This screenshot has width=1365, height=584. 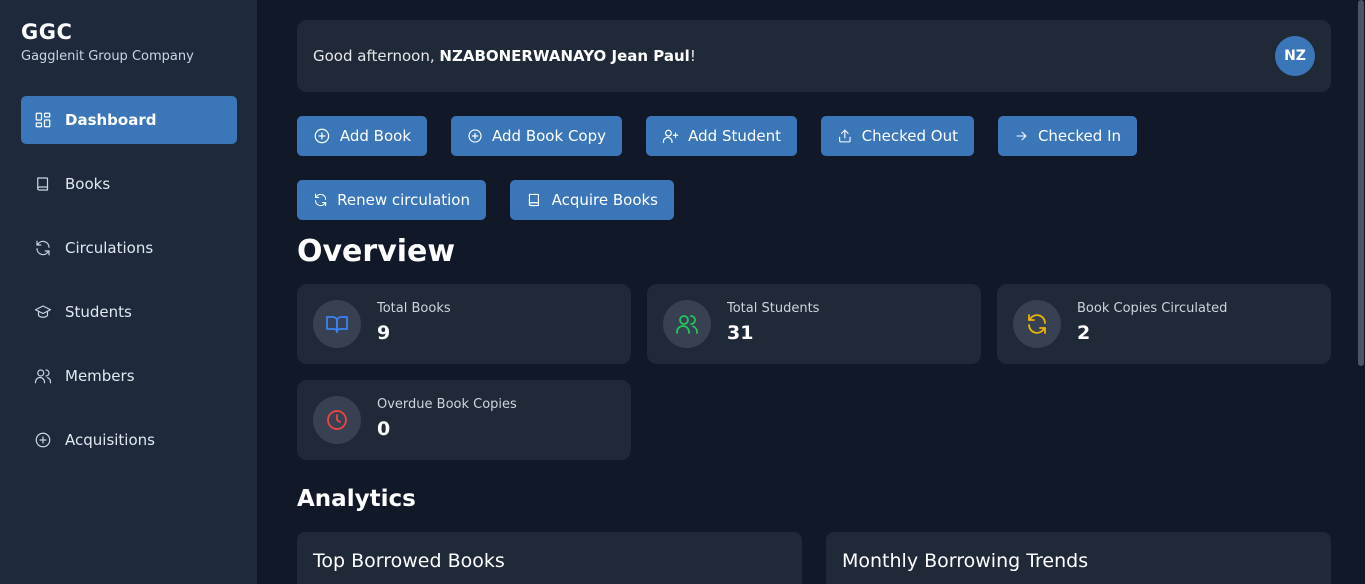 What do you see at coordinates (109, 248) in the screenshot?
I see `sidebar-item-label: Circulations` at bounding box center [109, 248].